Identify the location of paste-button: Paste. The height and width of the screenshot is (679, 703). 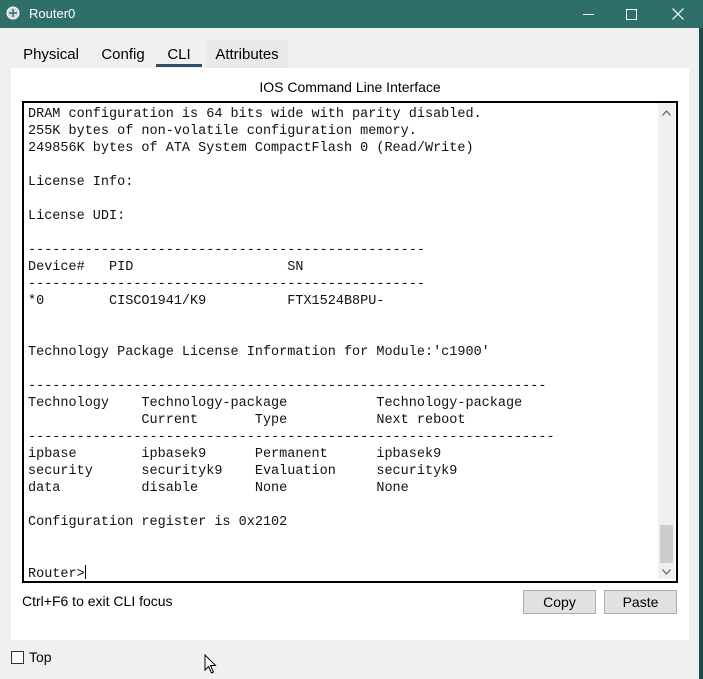
(640, 602).